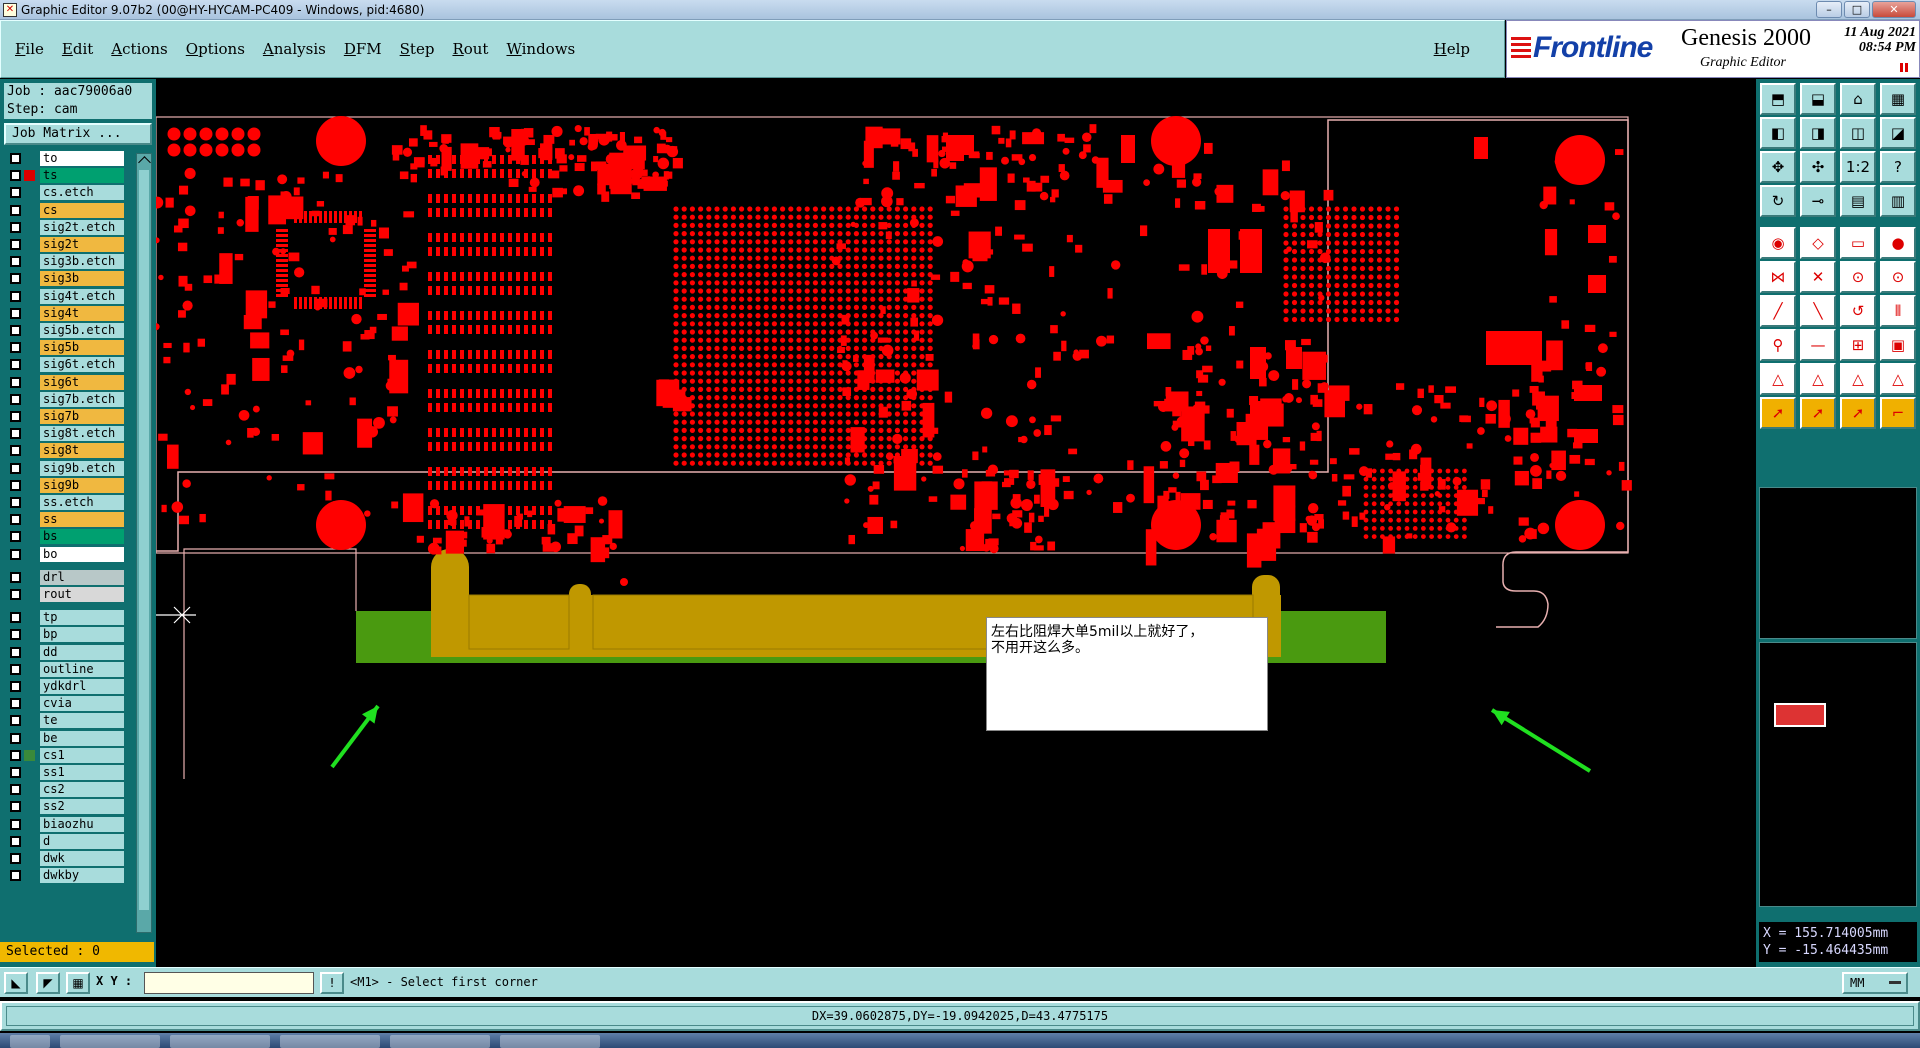  Describe the element at coordinates (65, 262) in the screenshot. I see `layer-row-sig3b-etch: sig3b.etch` at that location.